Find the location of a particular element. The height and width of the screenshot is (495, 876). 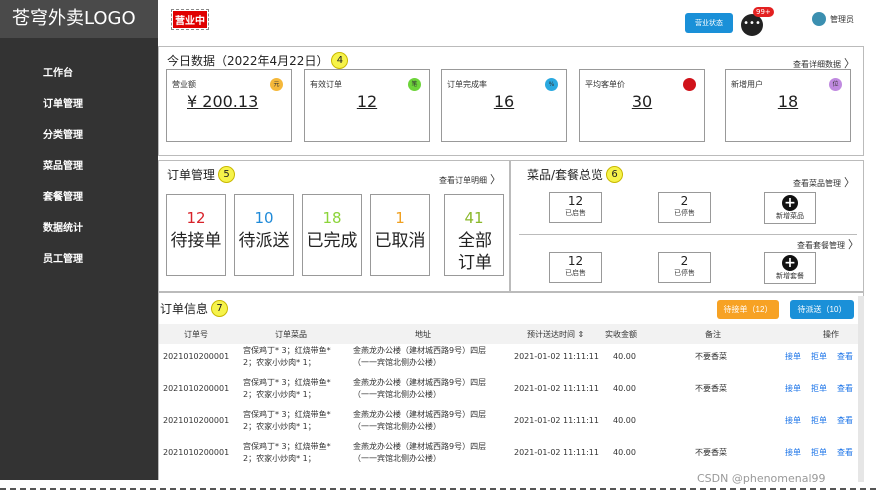

order-box-to-deliver: 10 待派送 is located at coordinates (264, 235).